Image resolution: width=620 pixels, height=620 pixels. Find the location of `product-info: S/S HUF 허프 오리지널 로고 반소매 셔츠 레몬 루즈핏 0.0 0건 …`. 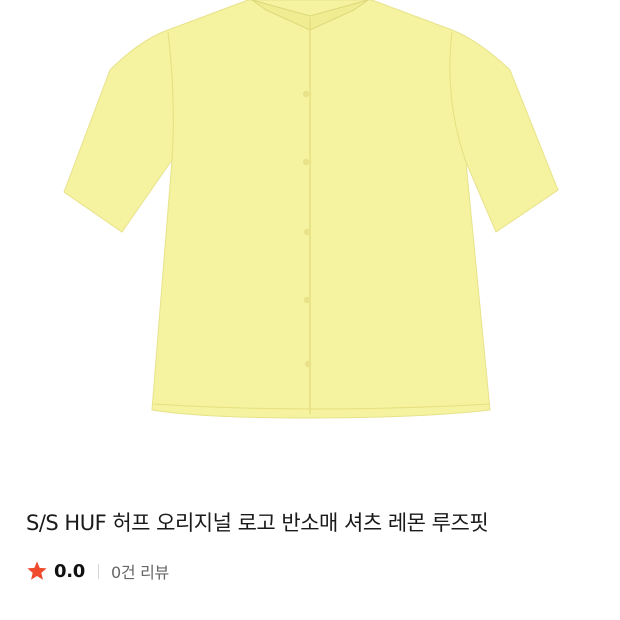

product-info: S/S HUF 허프 오리지널 로고 반소매 셔츠 레몬 루즈핏 0.0 0건 … is located at coordinates (313, 543).